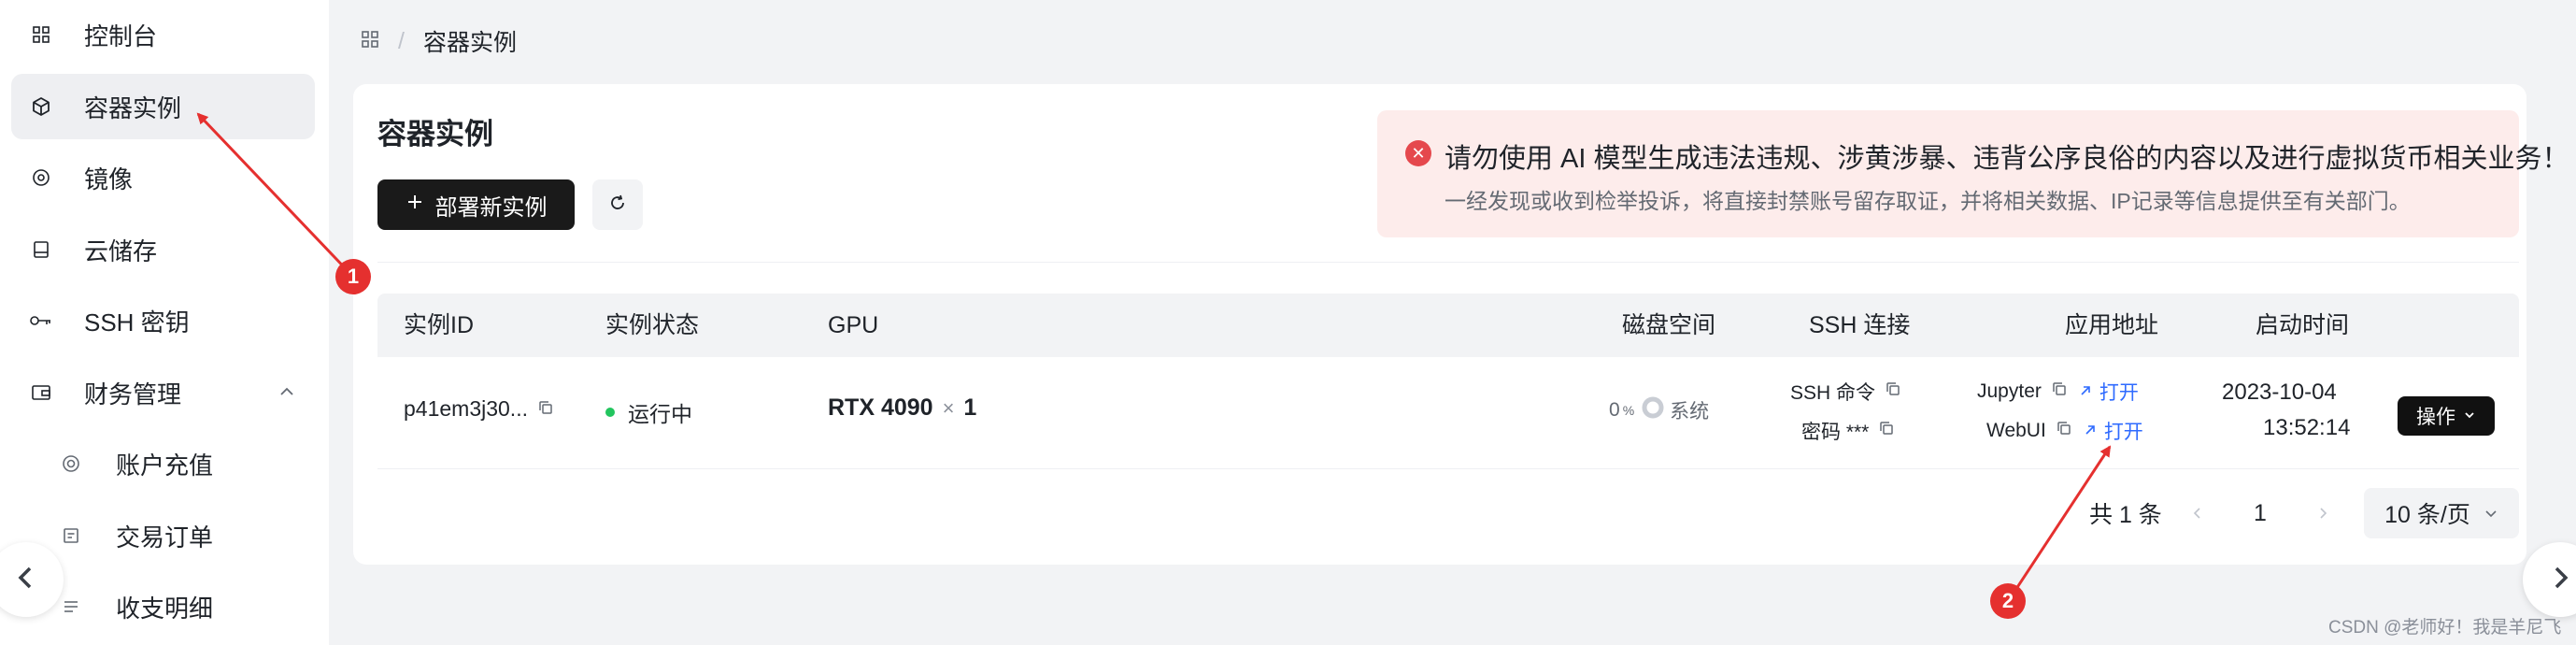 This screenshot has height=645, width=2576. Describe the element at coordinates (133, 394) in the screenshot. I see `sidebar-item-label: 财务管理` at that location.